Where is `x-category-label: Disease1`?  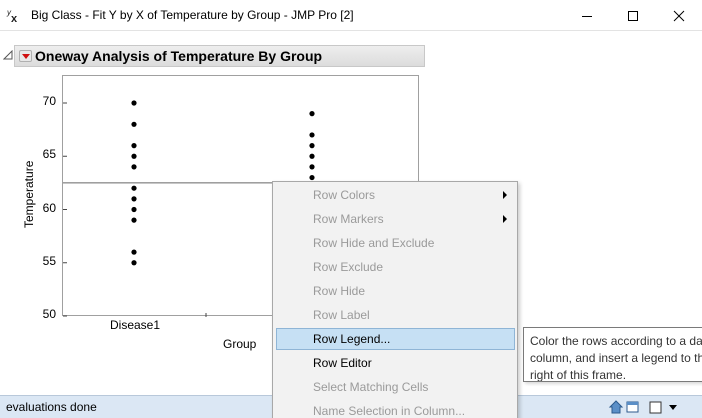 x-category-label: Disease1 is located at coordinates (135, 325).